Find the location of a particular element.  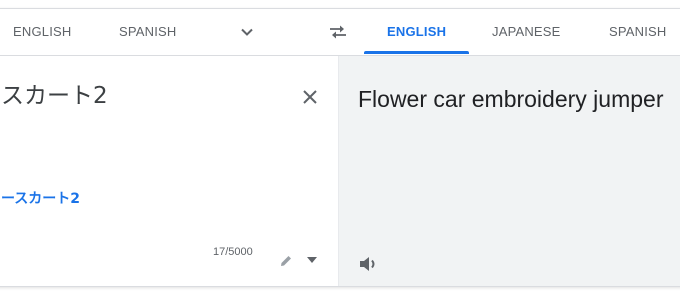

swap-arrows-icon is located at coordinates (338, 32).